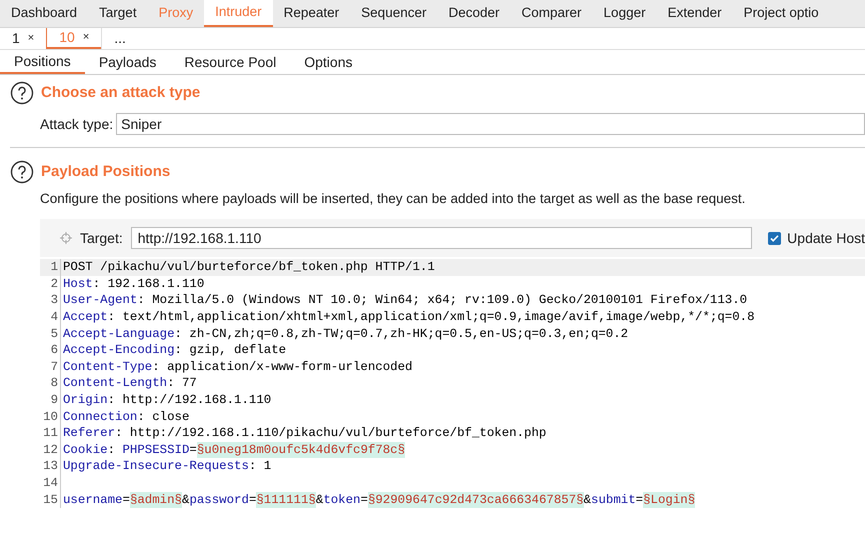 Image resolution: width=865 pixels, height=541 pixels. Describe the element at coordinates (613, 500) in the screenshot. I see `header-name: submit` at that location.